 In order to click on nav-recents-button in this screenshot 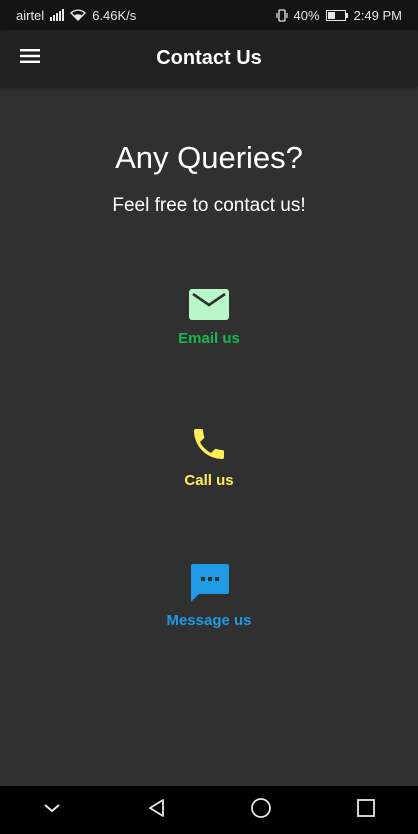, I will do `click(366, 810)`.